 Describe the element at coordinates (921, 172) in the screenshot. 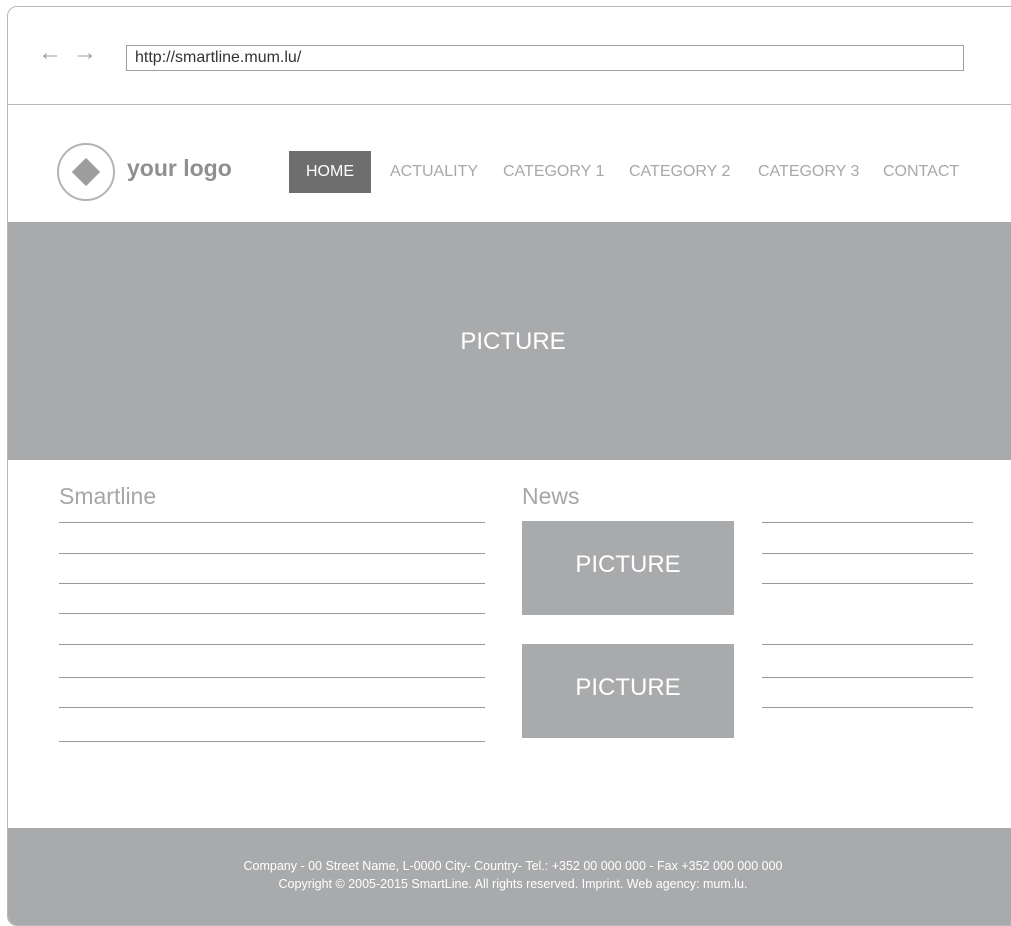

I see `nav-item-contact: CONTACT` at that location.